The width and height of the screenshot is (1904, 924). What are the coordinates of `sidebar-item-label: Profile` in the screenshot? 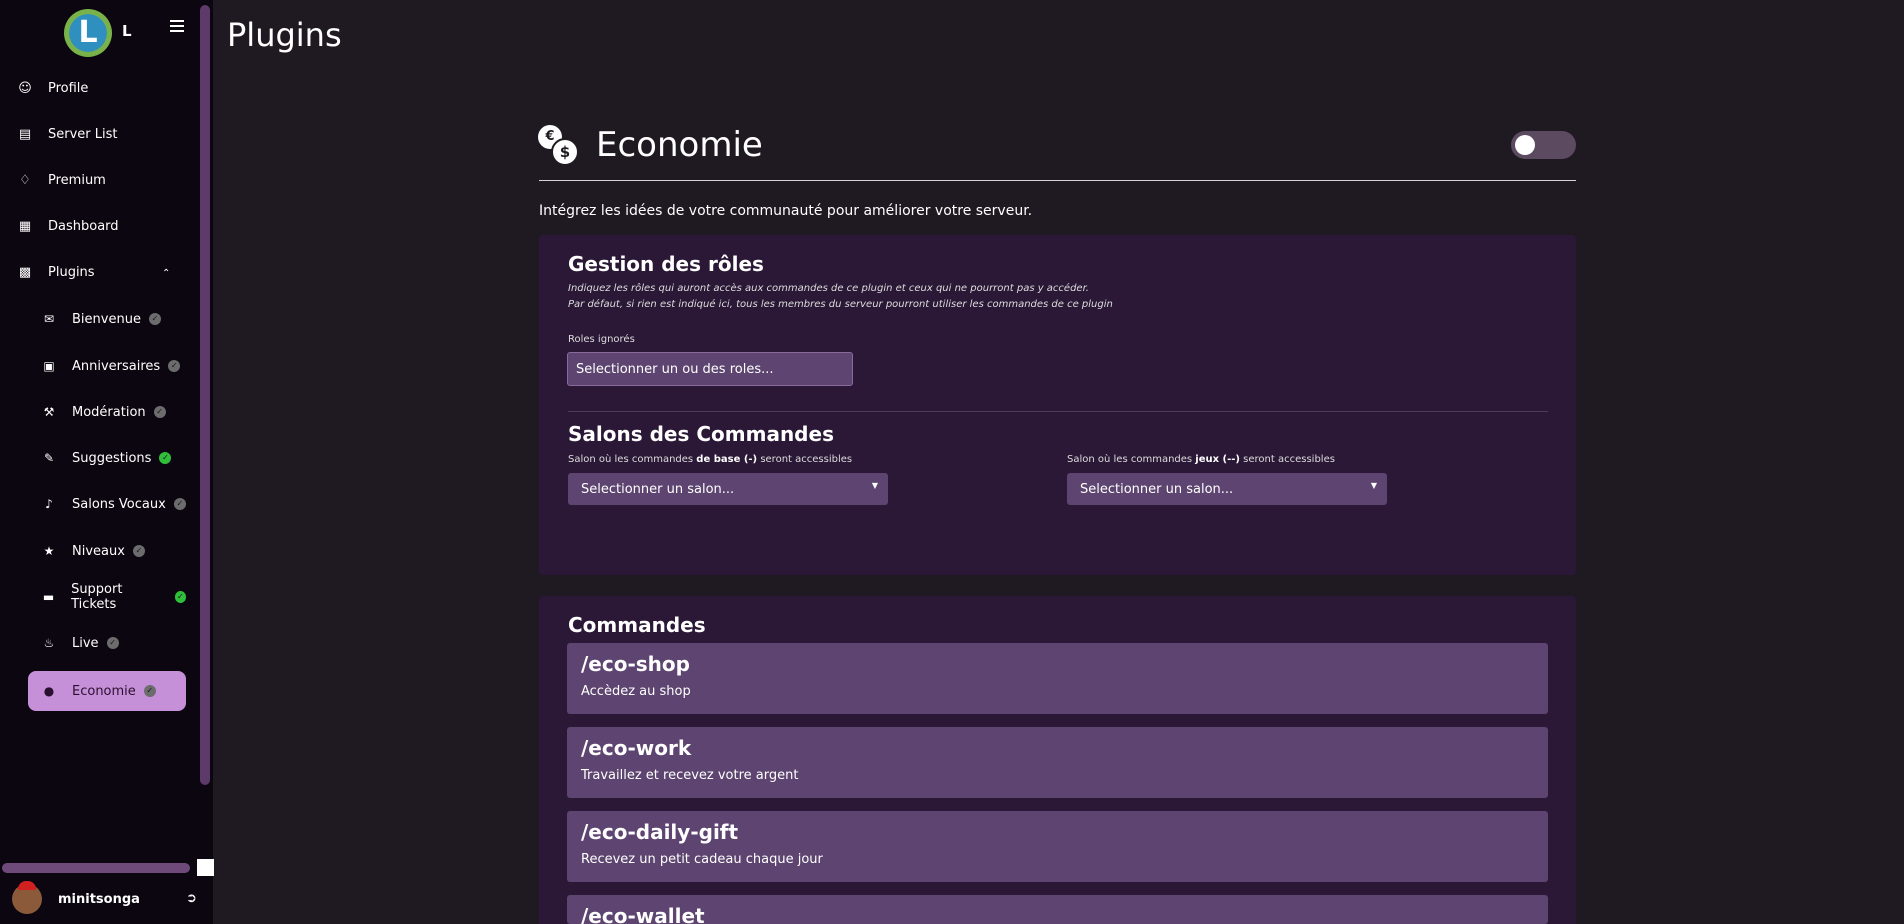 It's located at (68, 88).